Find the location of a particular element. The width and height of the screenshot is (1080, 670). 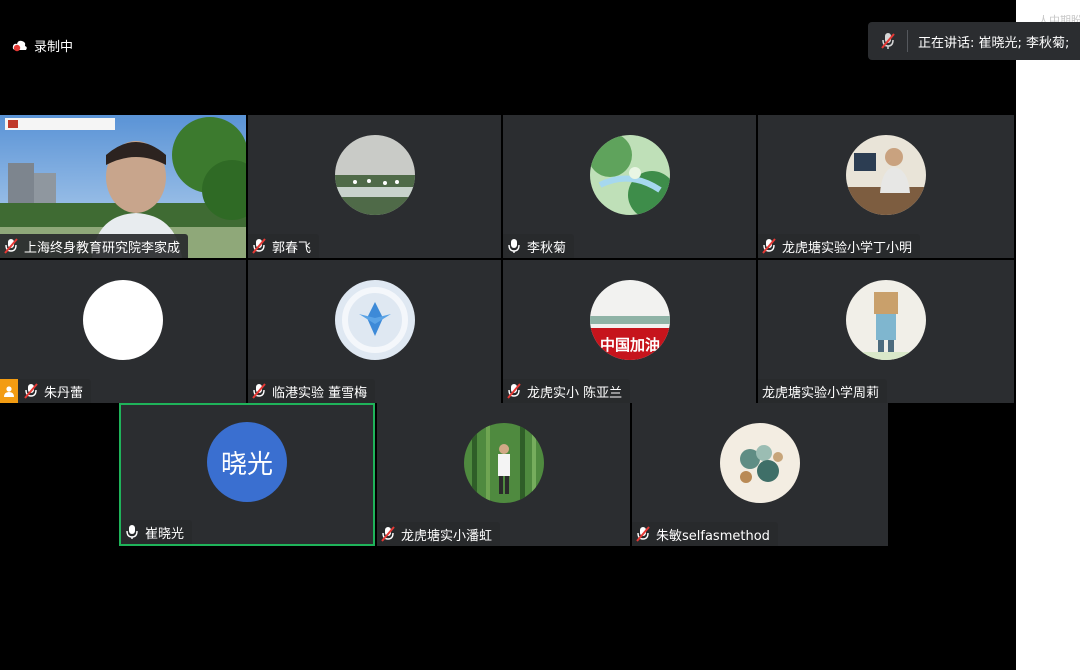

recording-label: 录制中 is located at coordinates (54, 47).